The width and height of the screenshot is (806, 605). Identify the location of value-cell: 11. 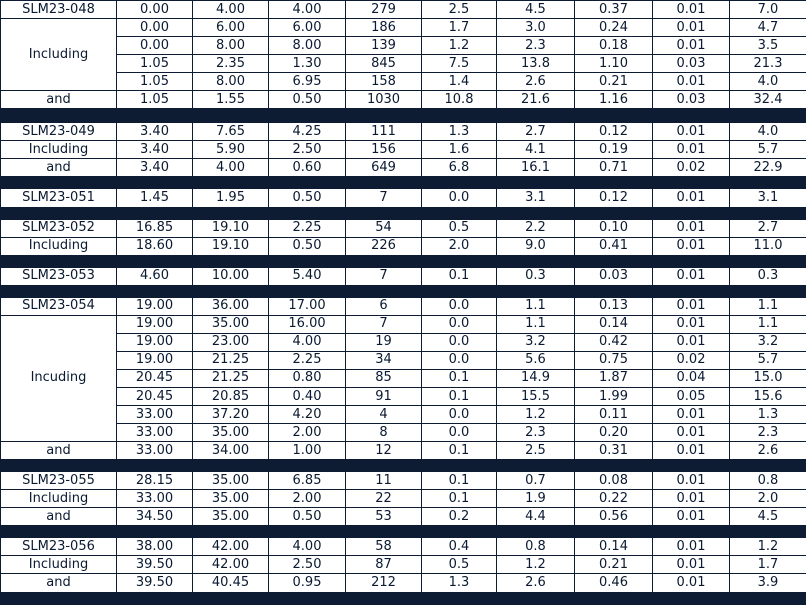
(383, 481).